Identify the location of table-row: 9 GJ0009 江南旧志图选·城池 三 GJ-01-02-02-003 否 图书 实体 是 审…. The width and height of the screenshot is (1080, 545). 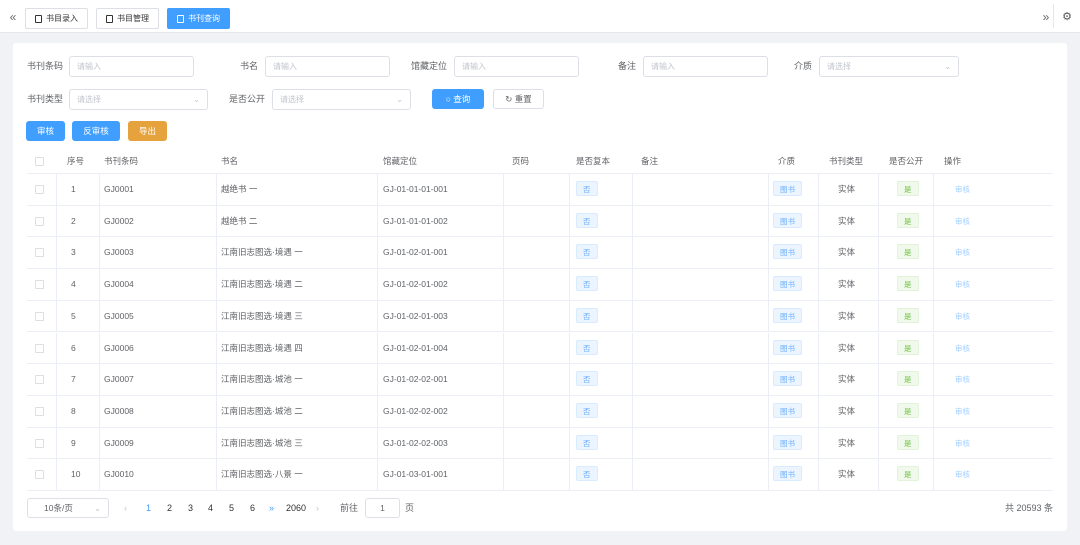
(540, 443).